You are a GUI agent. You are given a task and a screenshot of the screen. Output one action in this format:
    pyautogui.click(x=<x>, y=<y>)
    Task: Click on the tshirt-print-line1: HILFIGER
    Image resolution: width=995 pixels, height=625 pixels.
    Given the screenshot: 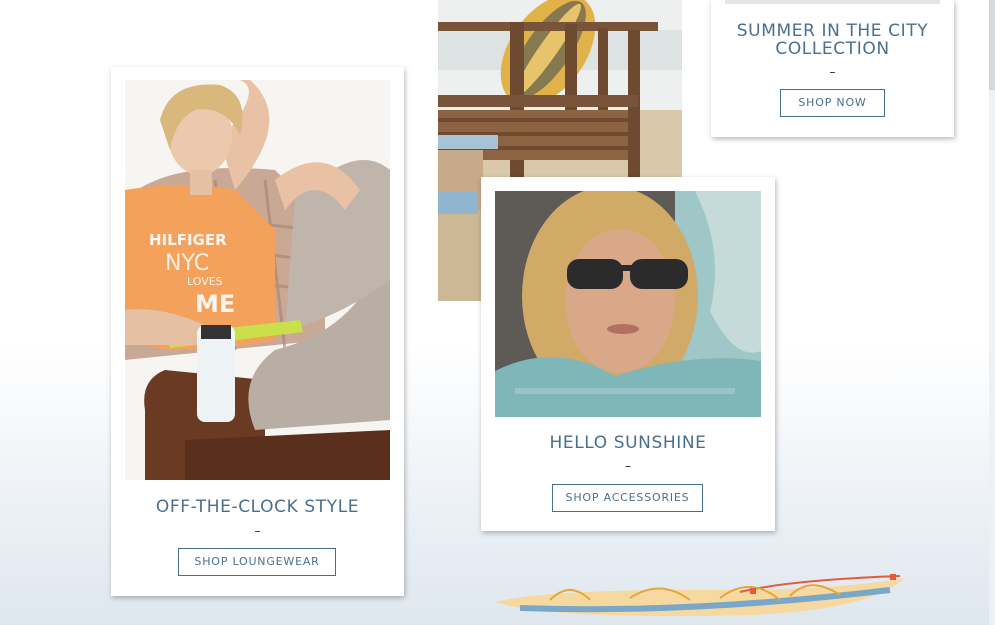 What is the action you would take?
    pyautogui.click(x=188, y=240)
    